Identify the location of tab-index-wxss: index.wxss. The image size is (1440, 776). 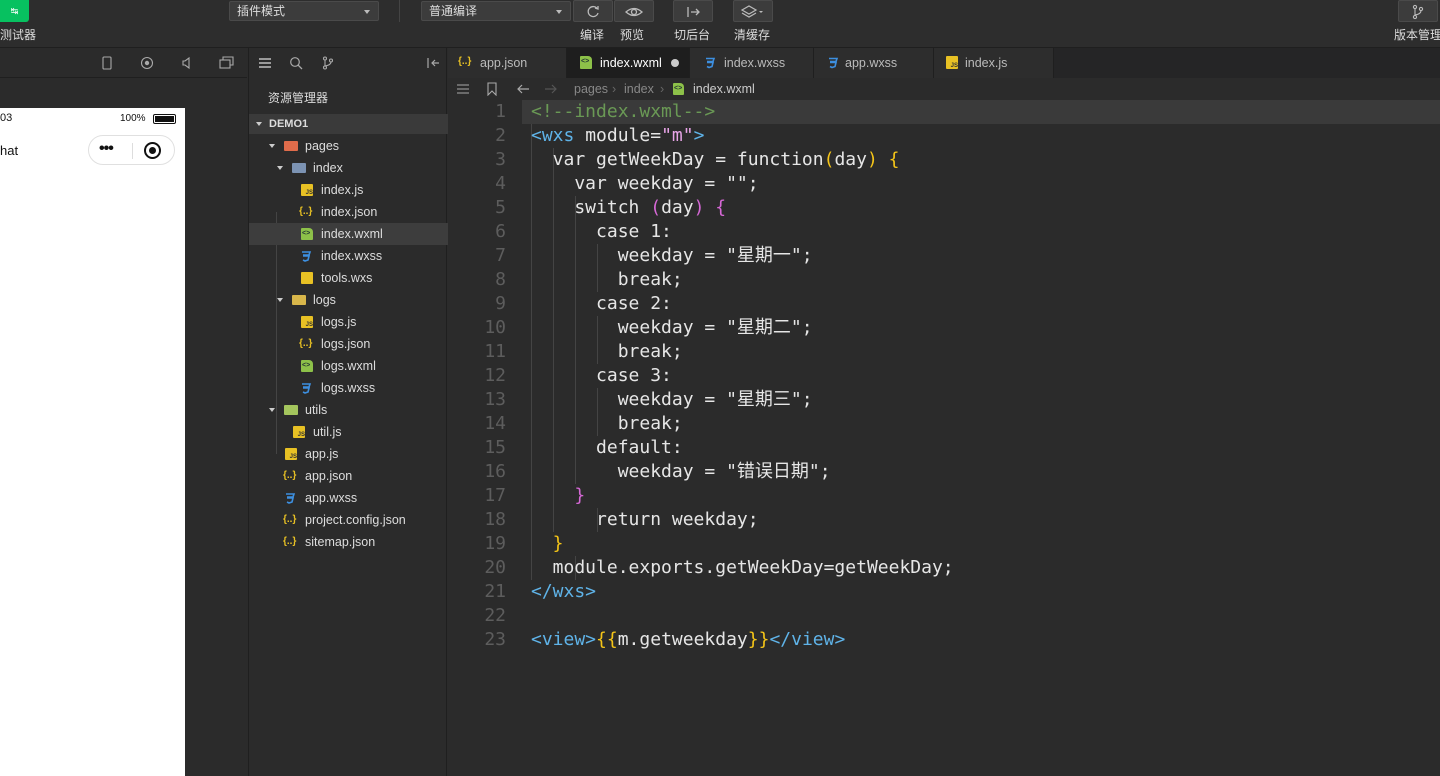
(752, 63).